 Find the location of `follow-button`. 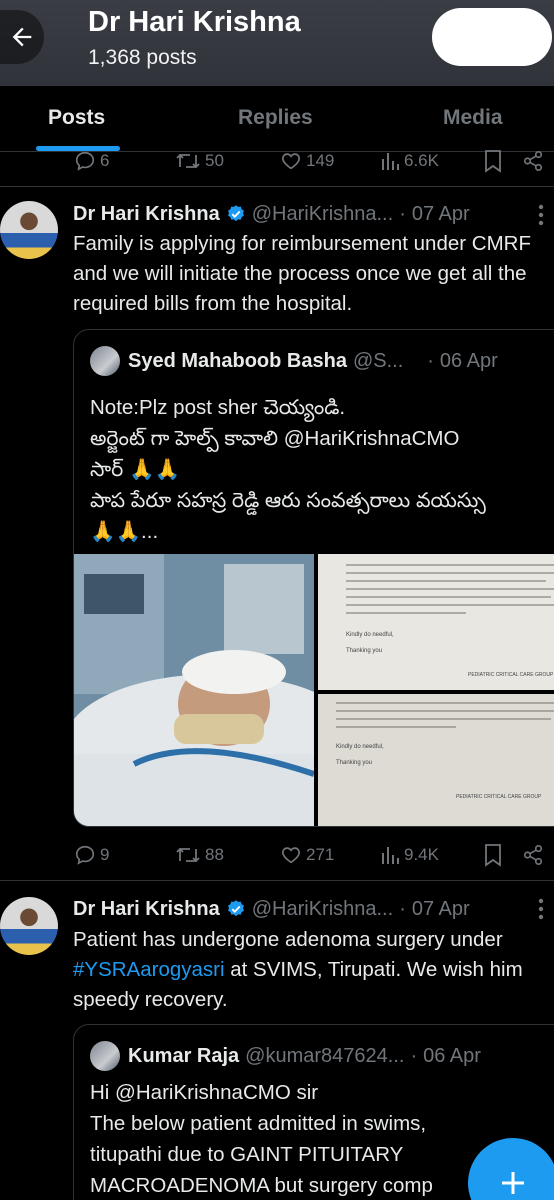

follow-button is located at coordinates (492, 37).